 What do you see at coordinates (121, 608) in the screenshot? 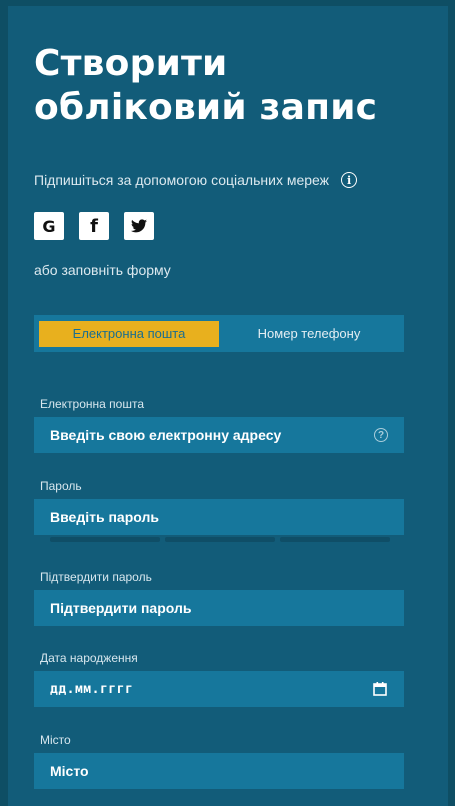
I see `confirm-password-placeholder: Підтвердити пароль` at bounding box center [121, 608].